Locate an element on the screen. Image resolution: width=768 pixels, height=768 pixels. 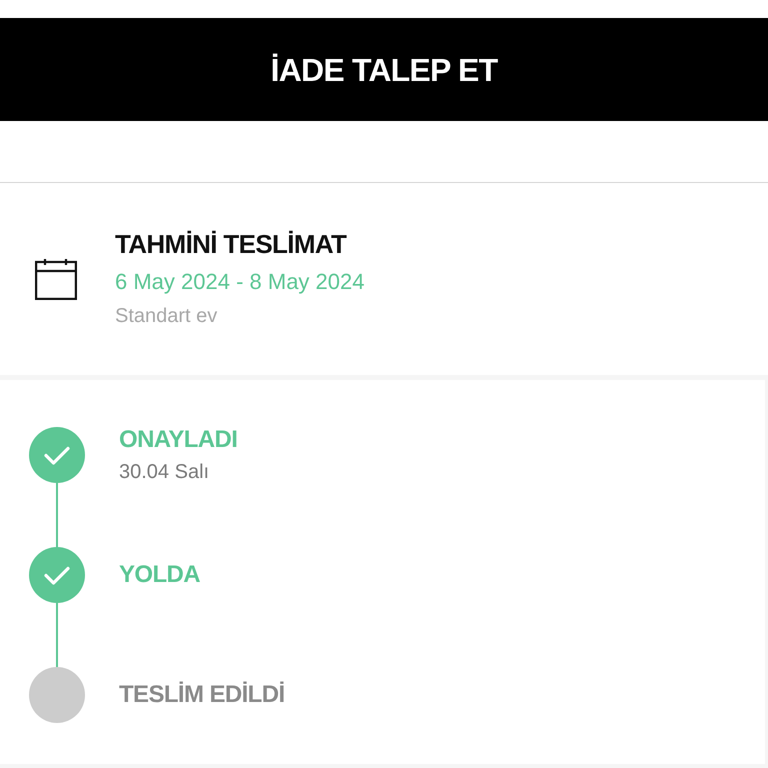
calendar-icon is located at coordinates (56, 279).